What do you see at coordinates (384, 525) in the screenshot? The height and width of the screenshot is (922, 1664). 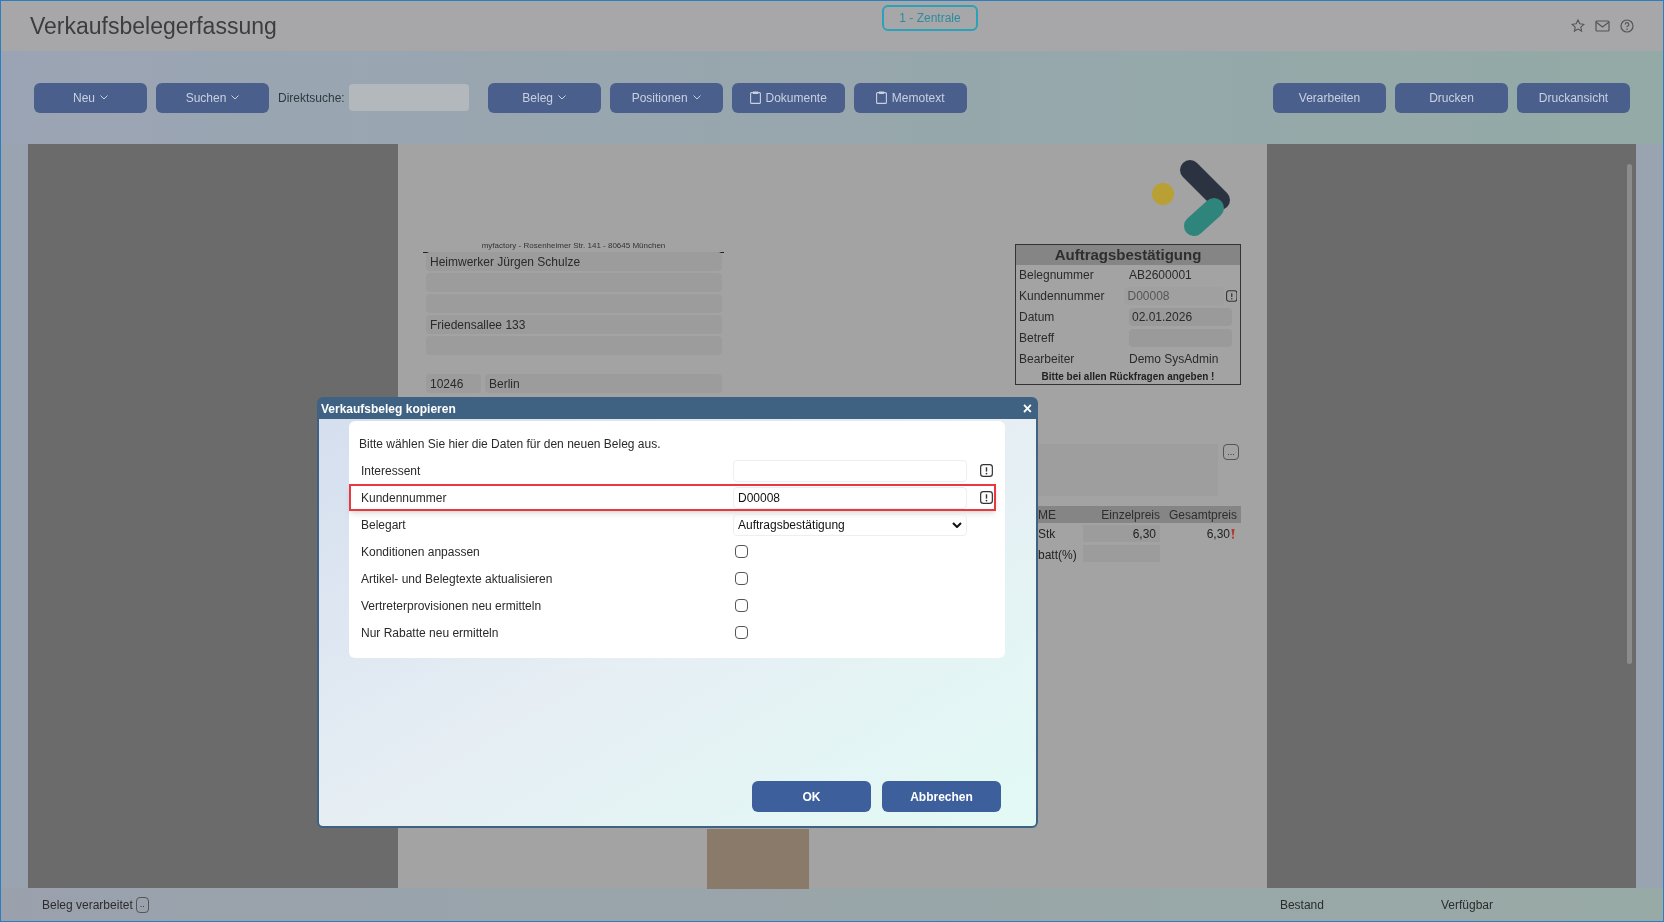 I see `field-label: Belegart` at bounding box center [384, 525].